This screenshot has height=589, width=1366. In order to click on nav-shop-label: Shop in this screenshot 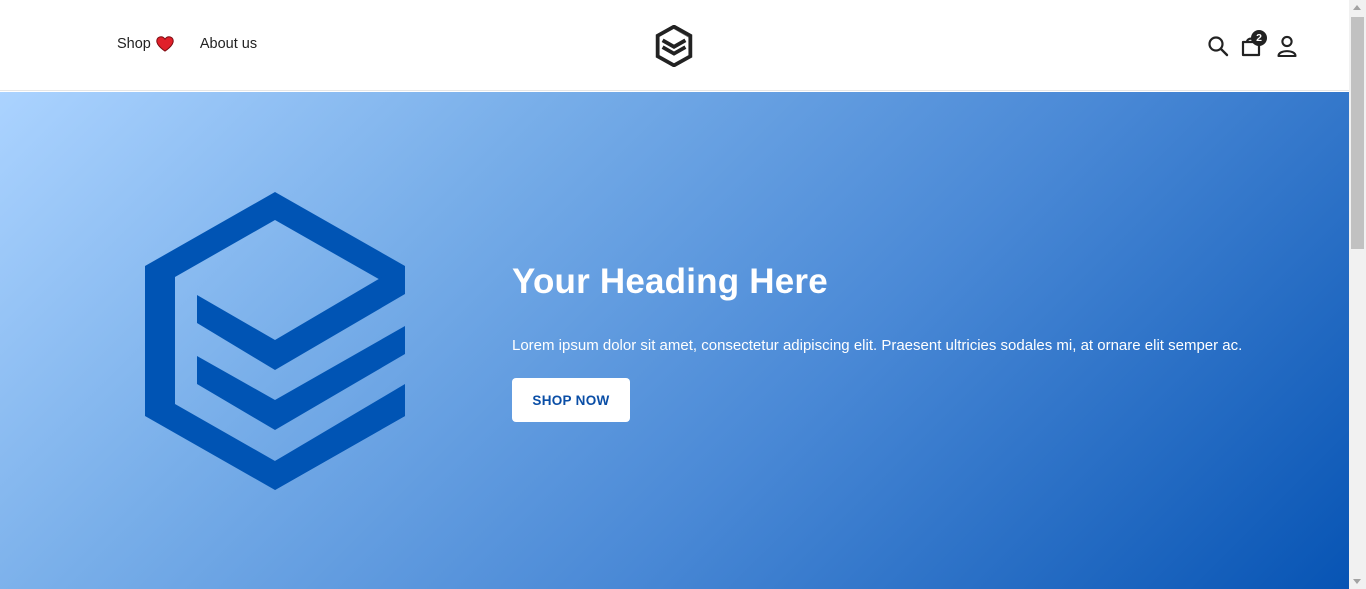, I will do `click(134, 44)`.